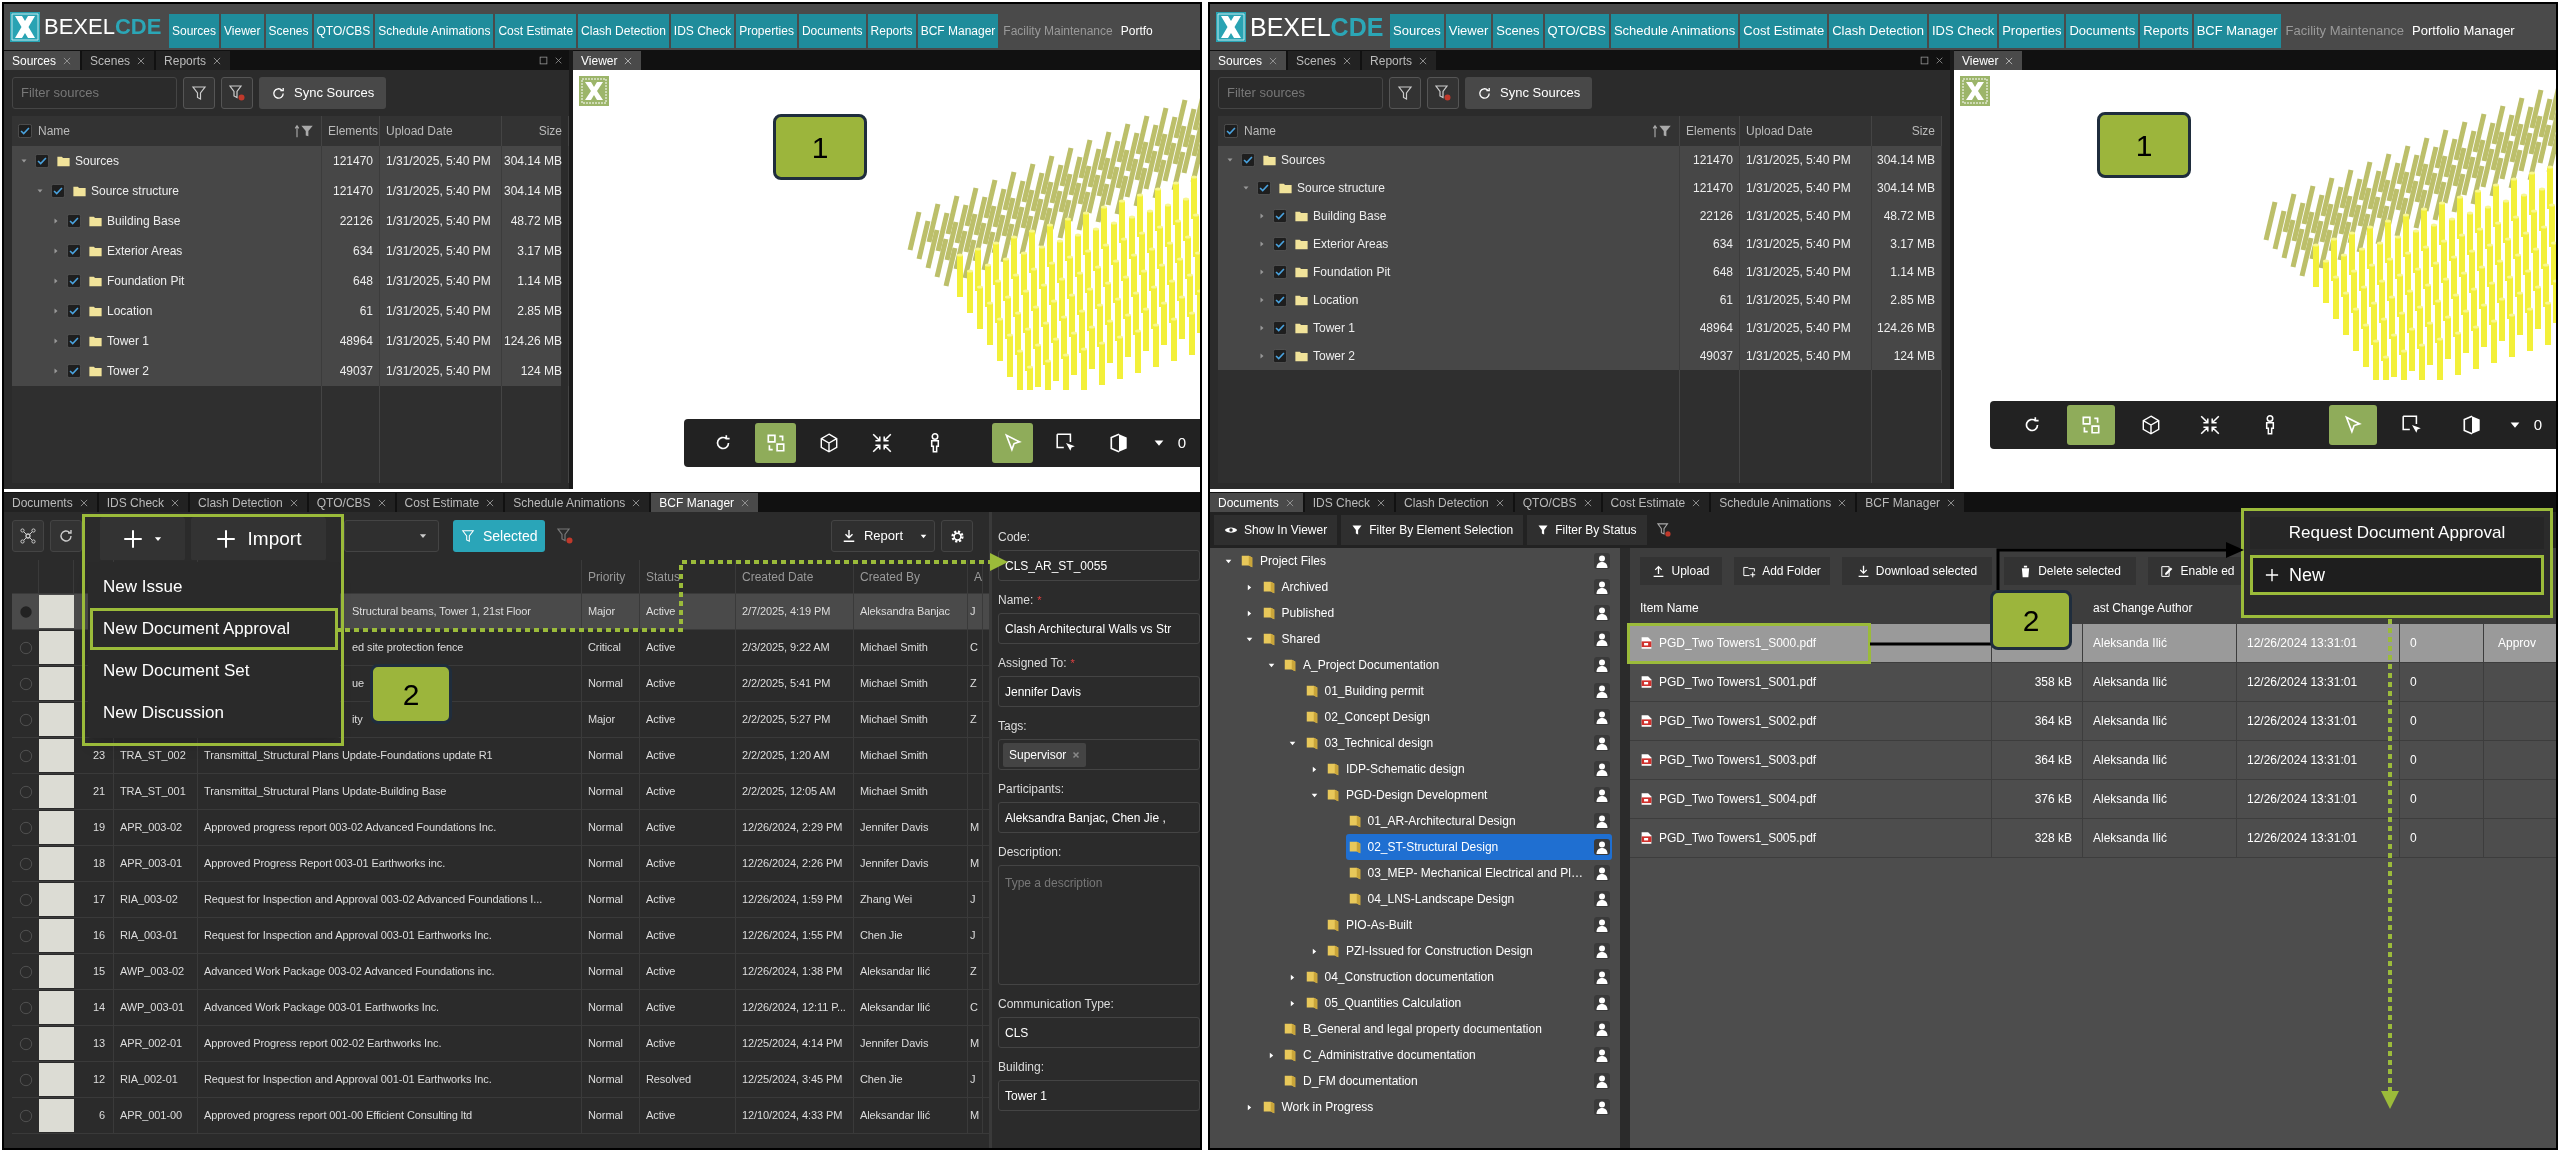 This screenshot has height=1152, width=2560. What do you see at coordinates (1457, 743) in the screenshot?
I see `tree-item: 03_Technical design` at bounding box center [1457, 743].